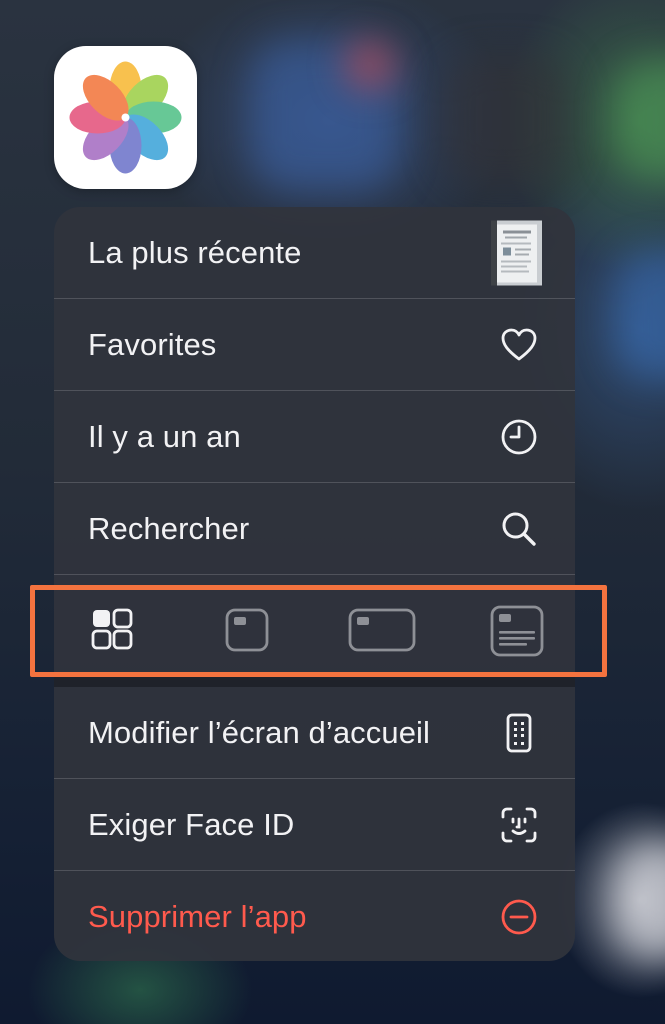 This screenshot has height=1024, width=665. Describe the element at coordinates (152, 344) in the screenshot. I see `menu-item-label: Favorites` at that location.